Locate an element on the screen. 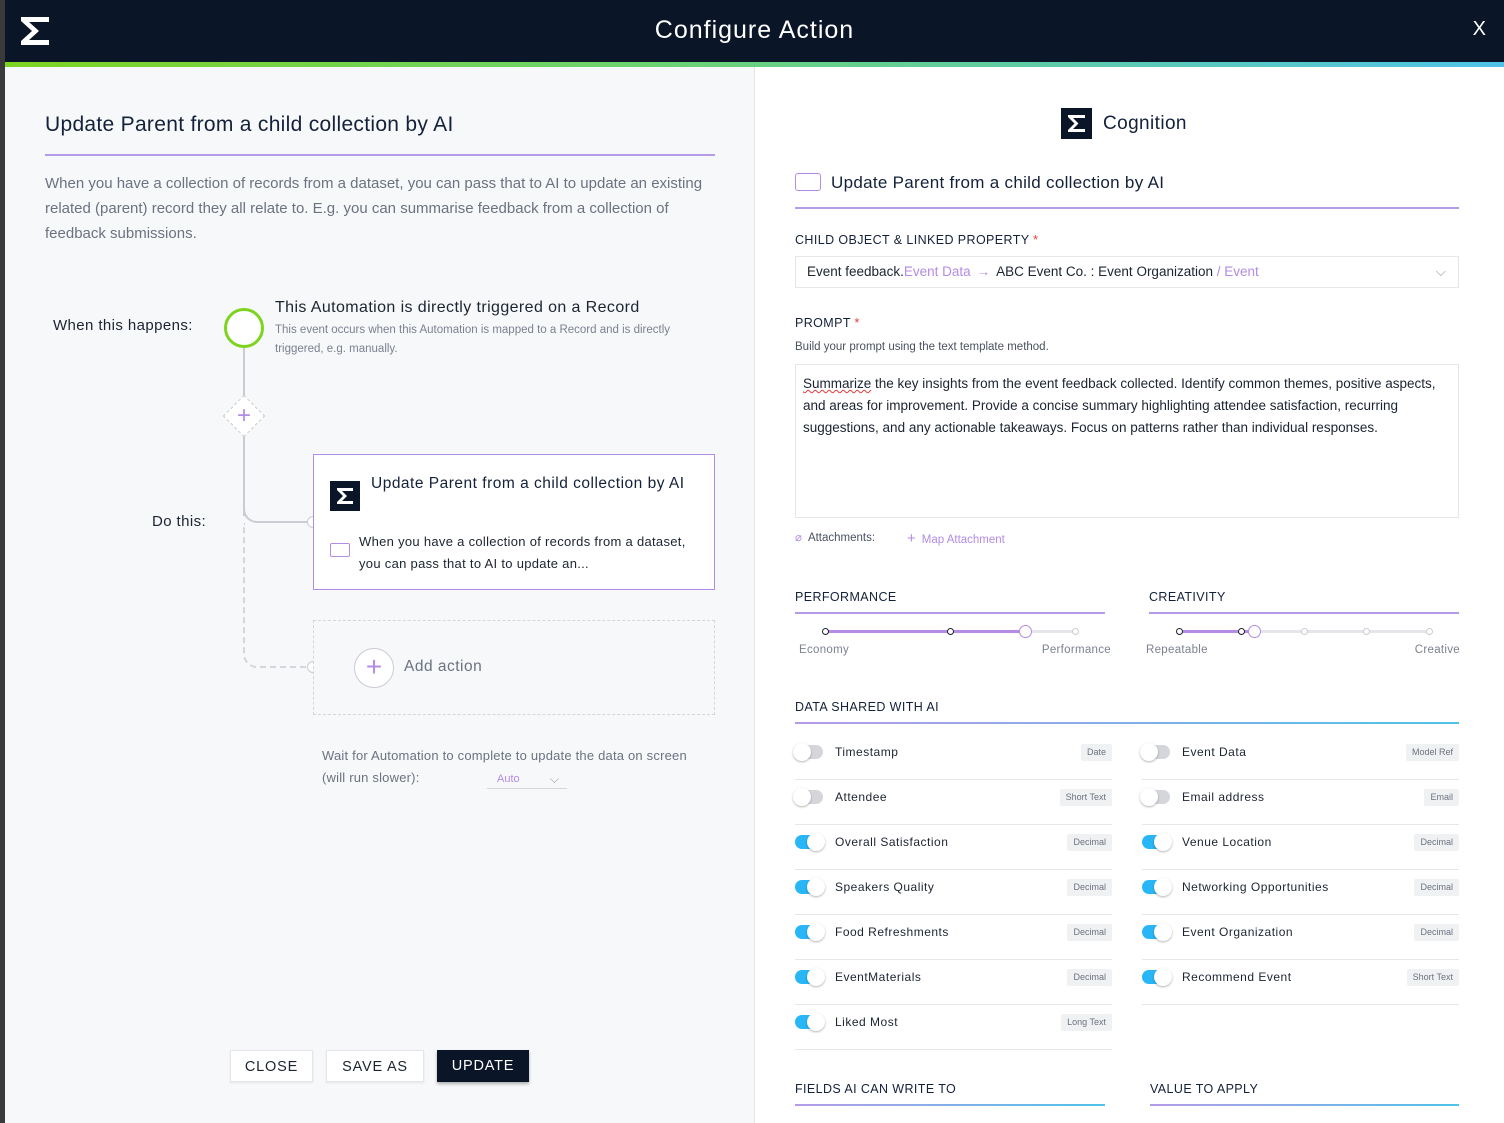  data-shared-divider is located at coordinates (1127, 723).